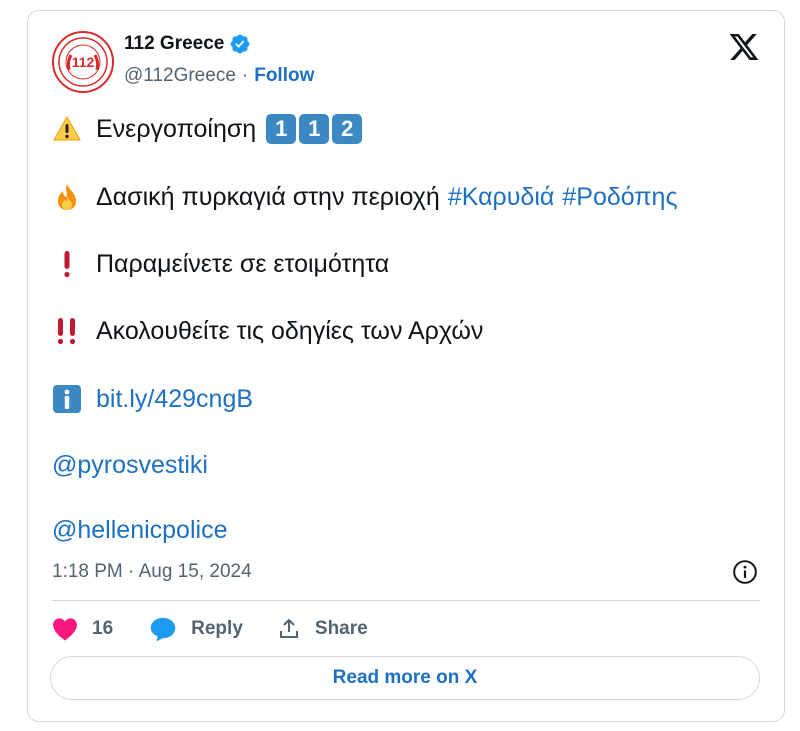  What do you see at coordinates (67, 399) in the screenshot?
I see `information-emoji-icon` at bounding box center [67, 399].